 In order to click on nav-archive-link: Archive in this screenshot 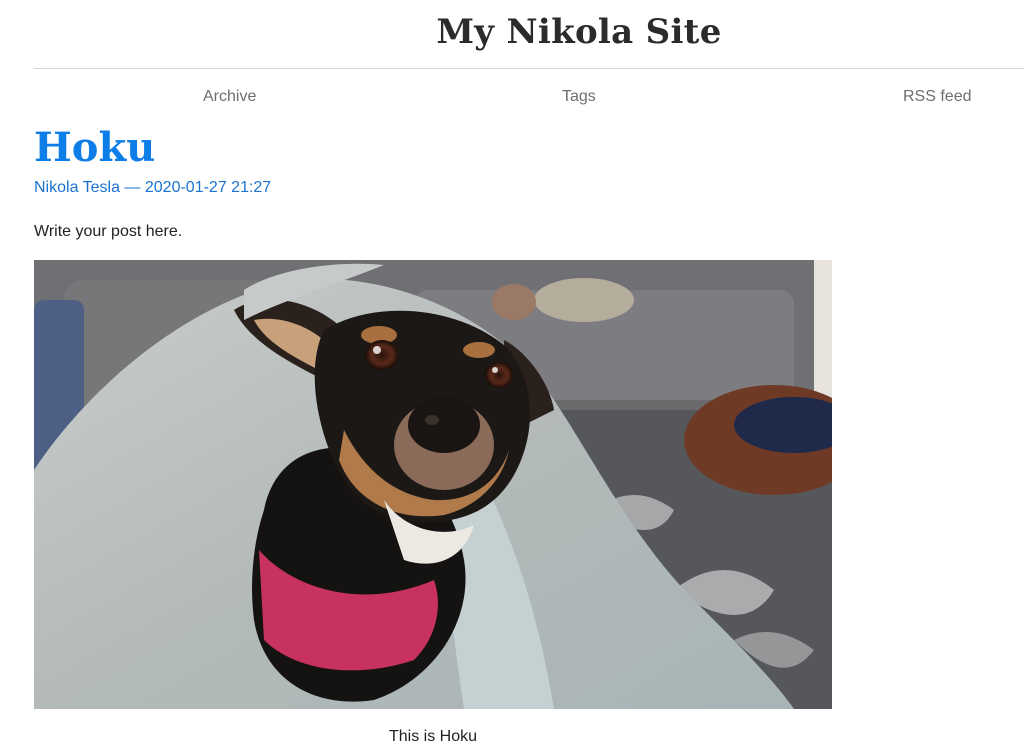, I will do `click(229, 97)`.